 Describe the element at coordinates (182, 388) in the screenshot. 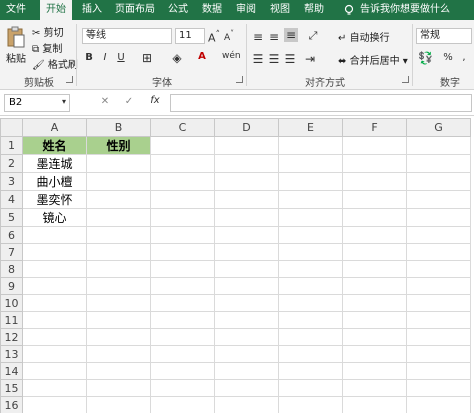

I see `cell-C15` at that location.